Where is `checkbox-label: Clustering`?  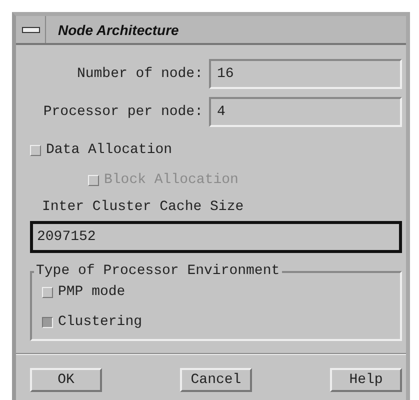
checkbox-label: Clustering is located at coordinates (100, 322).